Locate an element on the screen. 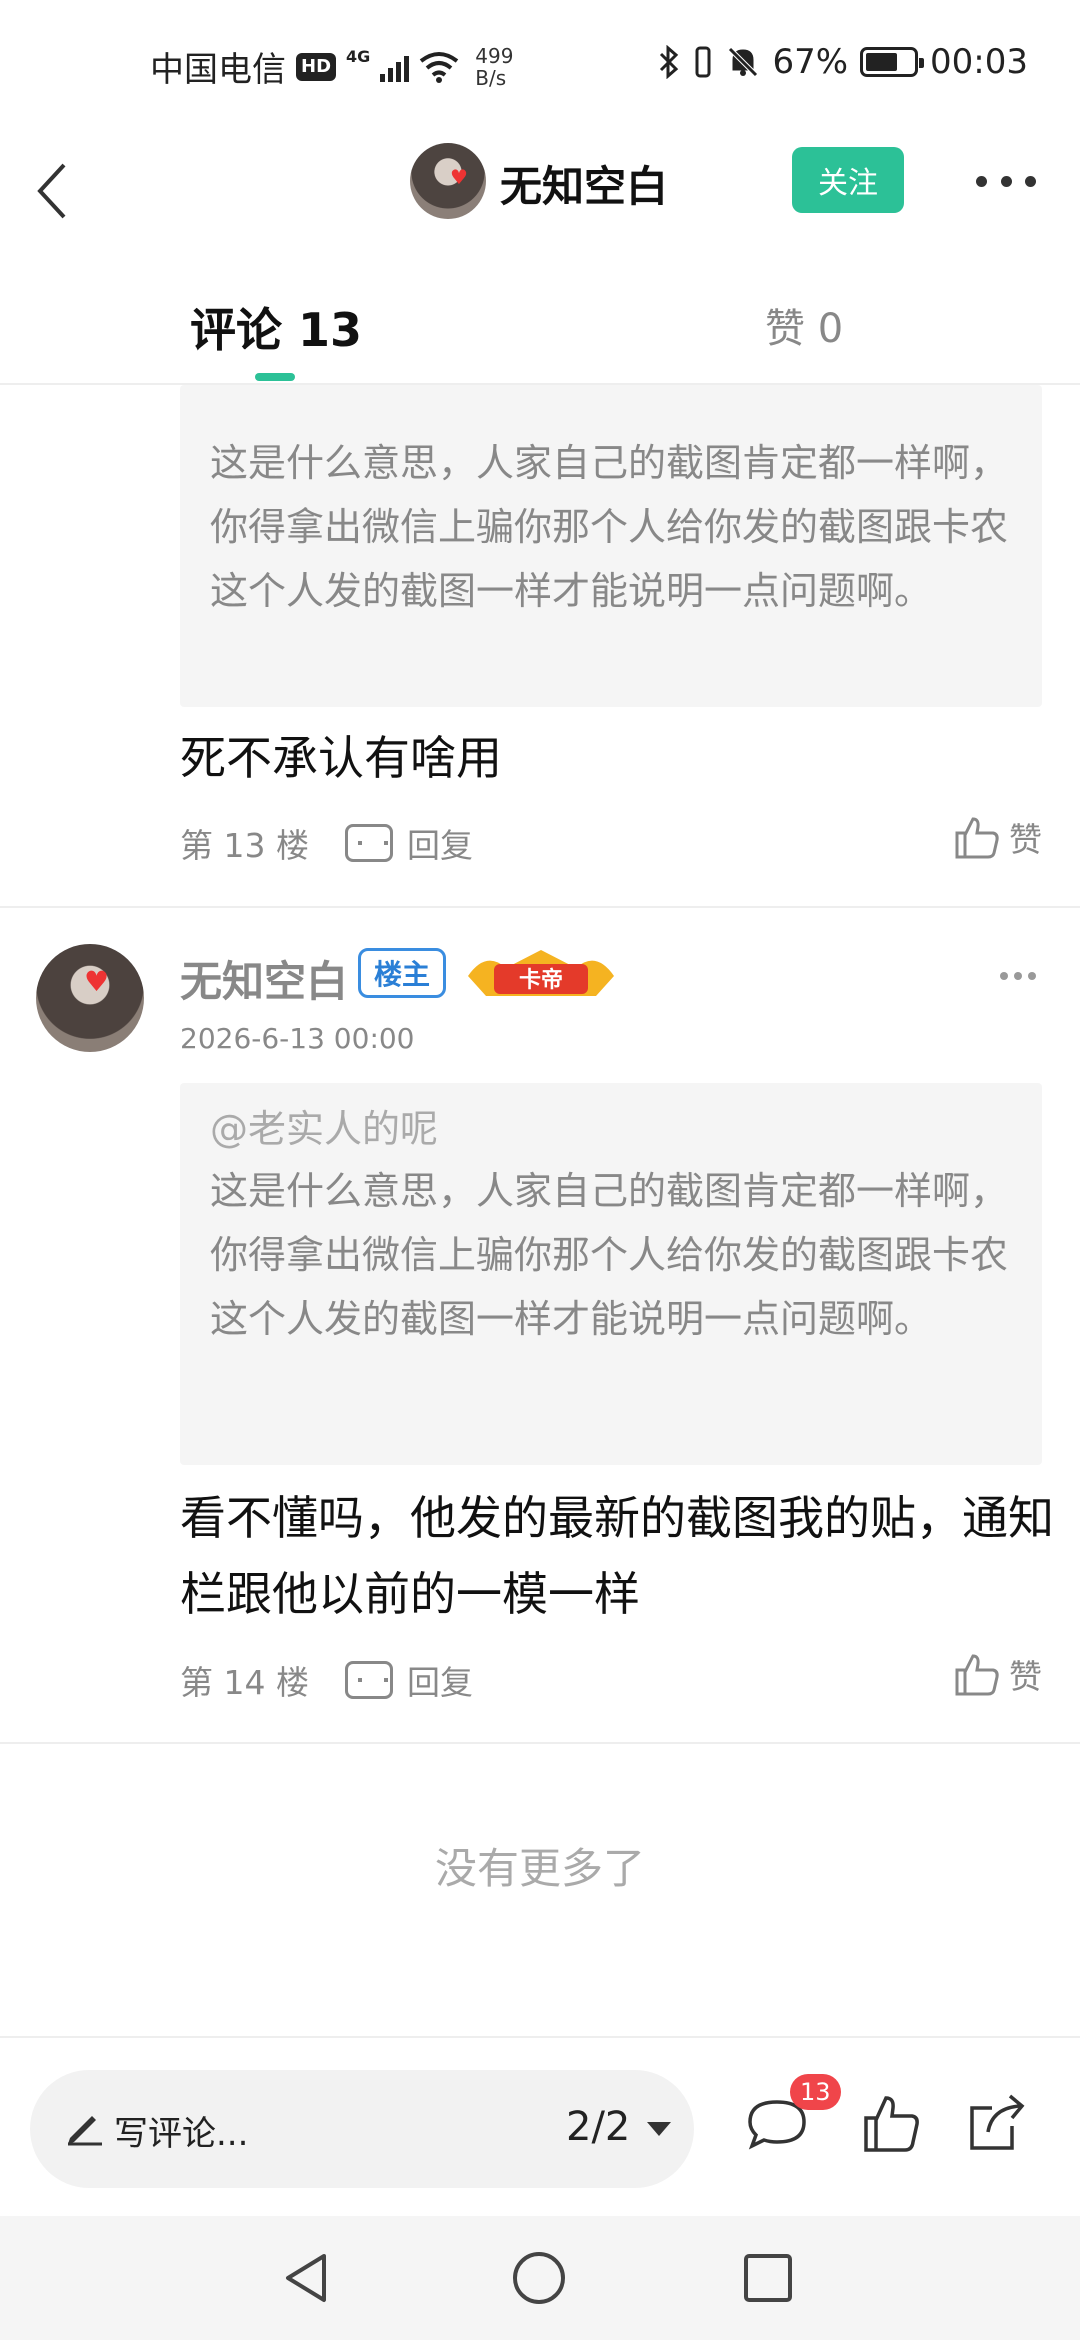 The width and height of the screenshot is (1080, 2340). comment-timestamp: 2026-6-13 00:00 is located at coordinates (297, 1038).